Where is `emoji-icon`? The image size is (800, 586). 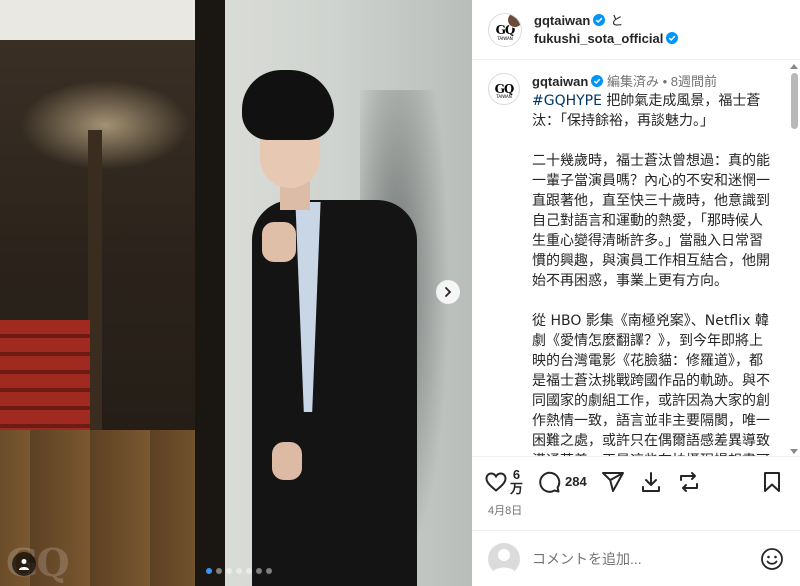 emoji-icon is located at coordinates (772, 559).